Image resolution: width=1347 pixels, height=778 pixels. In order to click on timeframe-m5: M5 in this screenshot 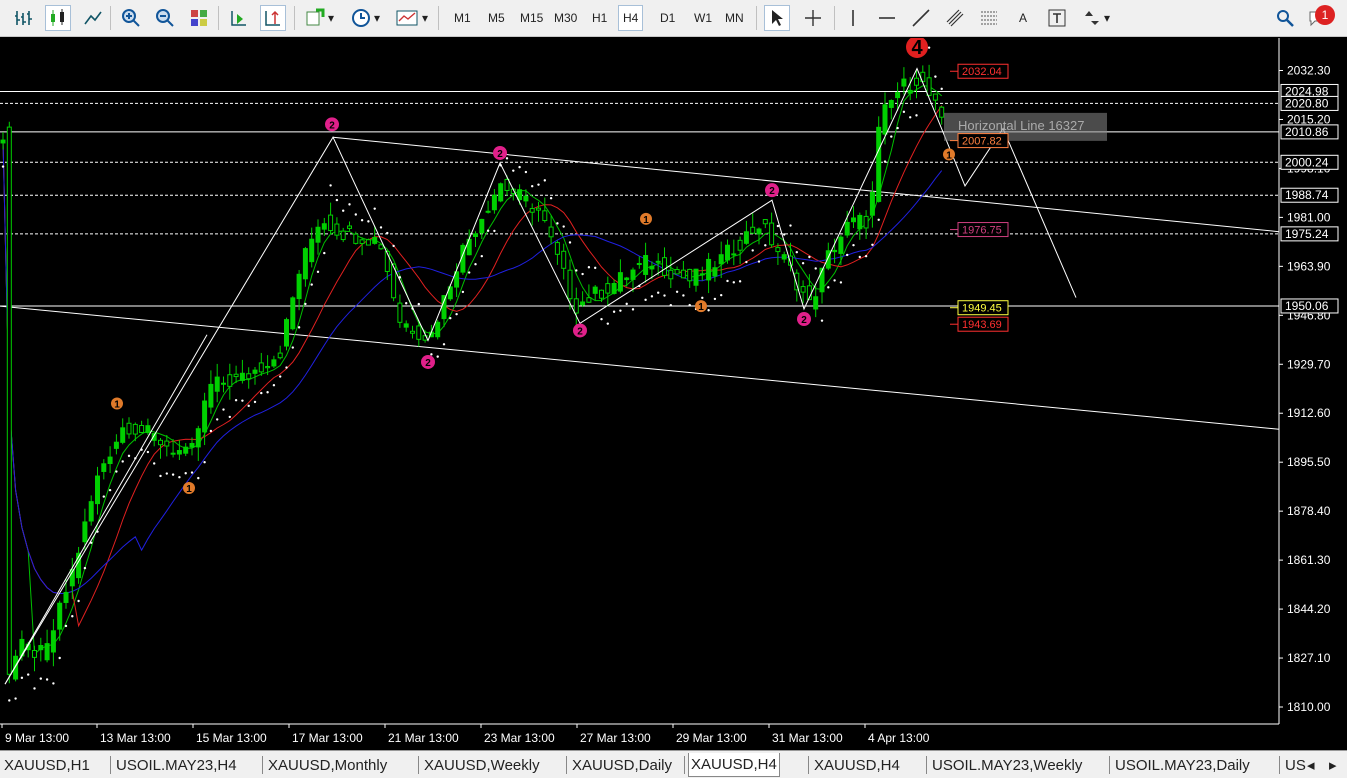, I will do `click(496, 18)`.